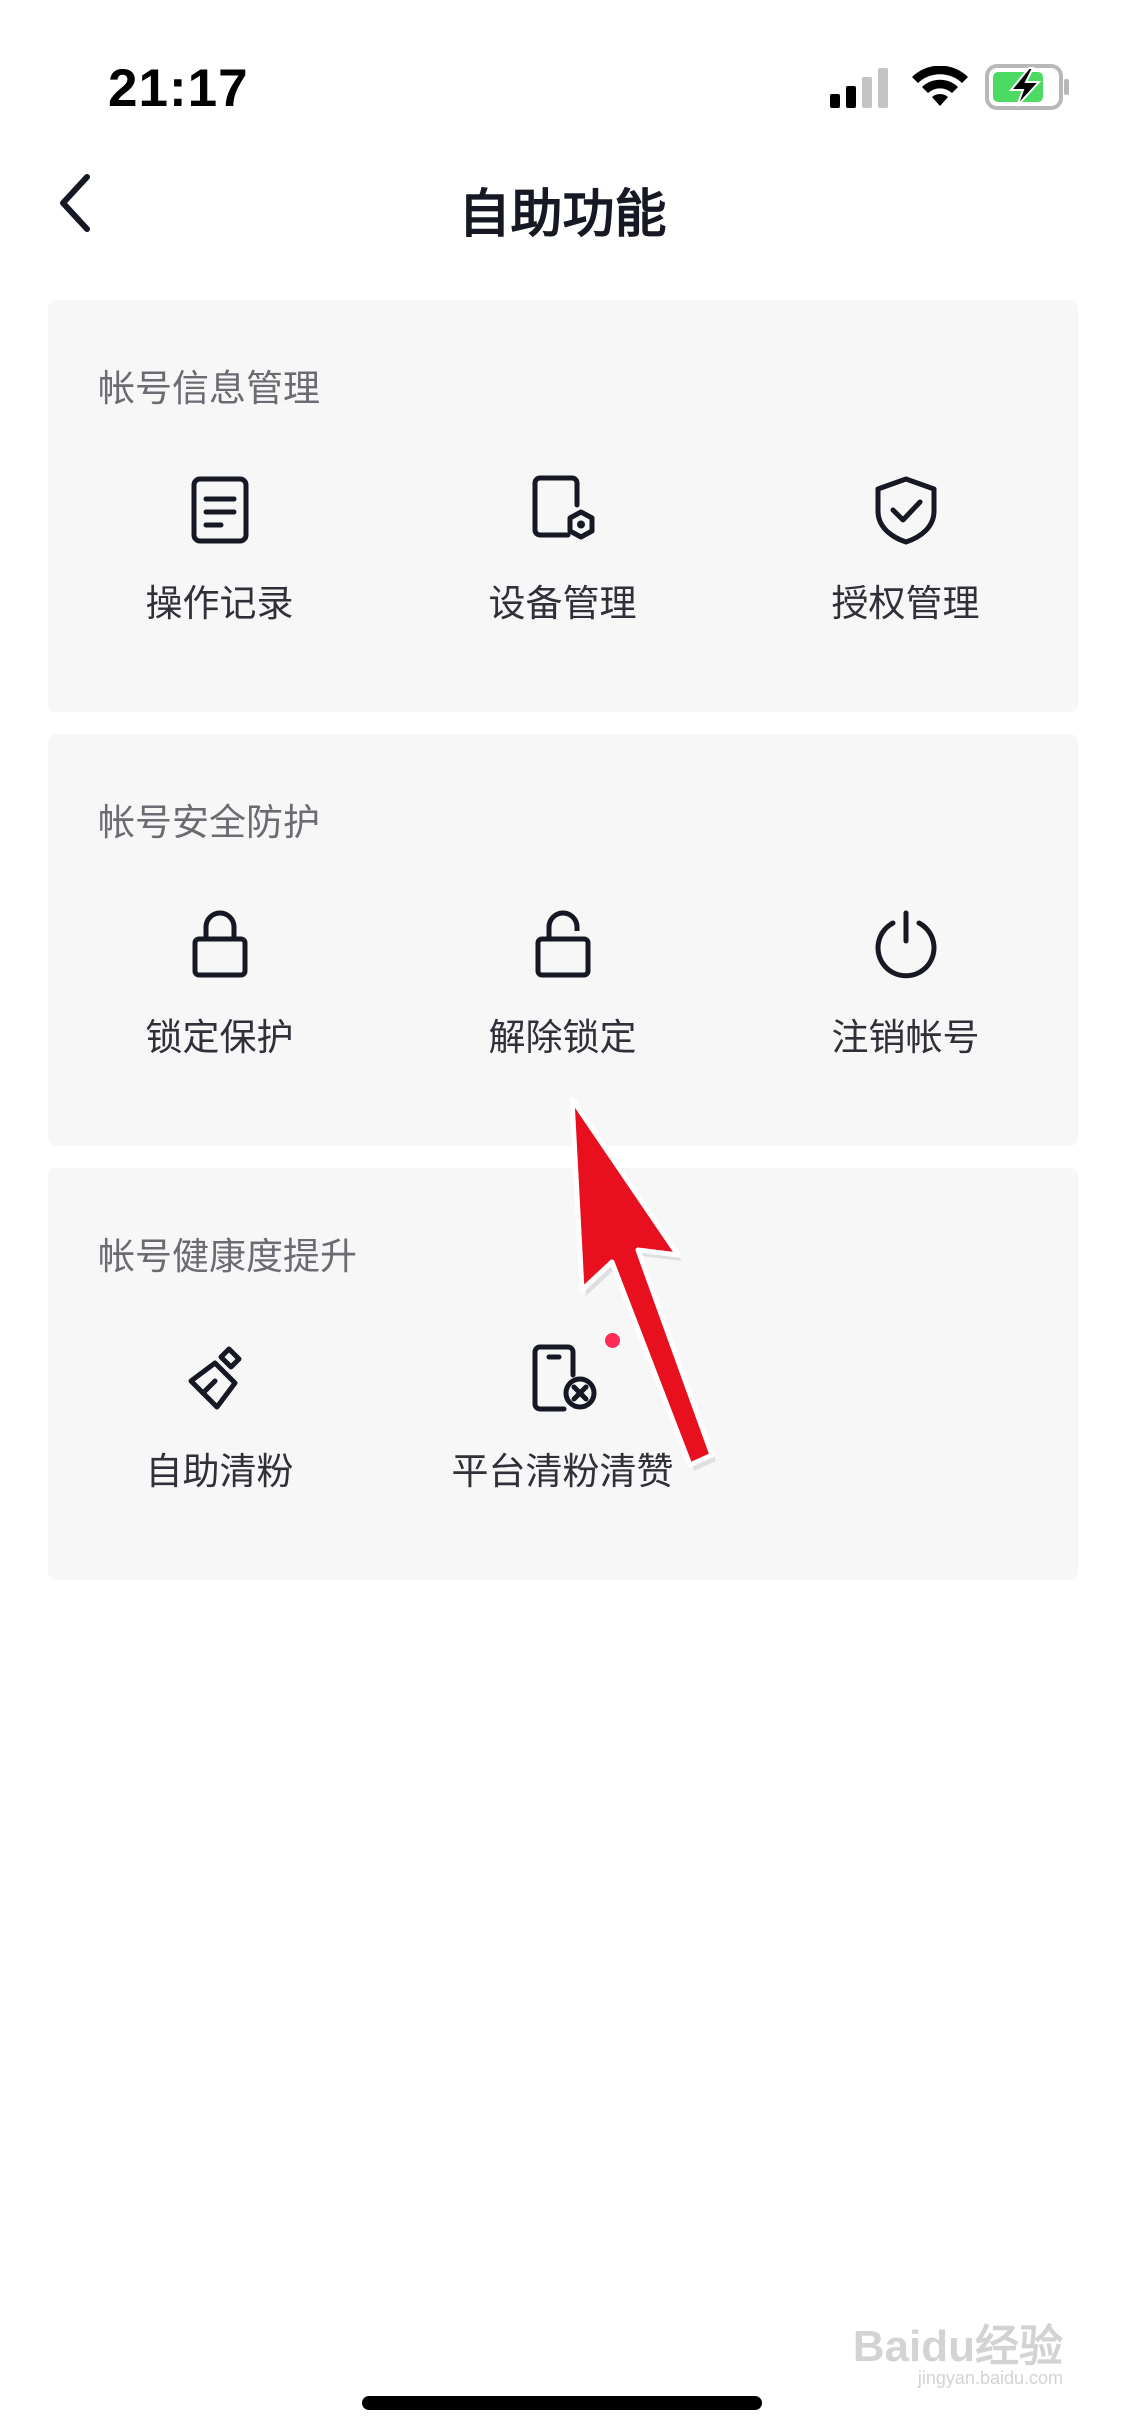 This screenshot has height=2436, width=1125. Describe the element at coordinates (219, 1037) in the screenshot. I see `item-label: 锁定保护` at that location.